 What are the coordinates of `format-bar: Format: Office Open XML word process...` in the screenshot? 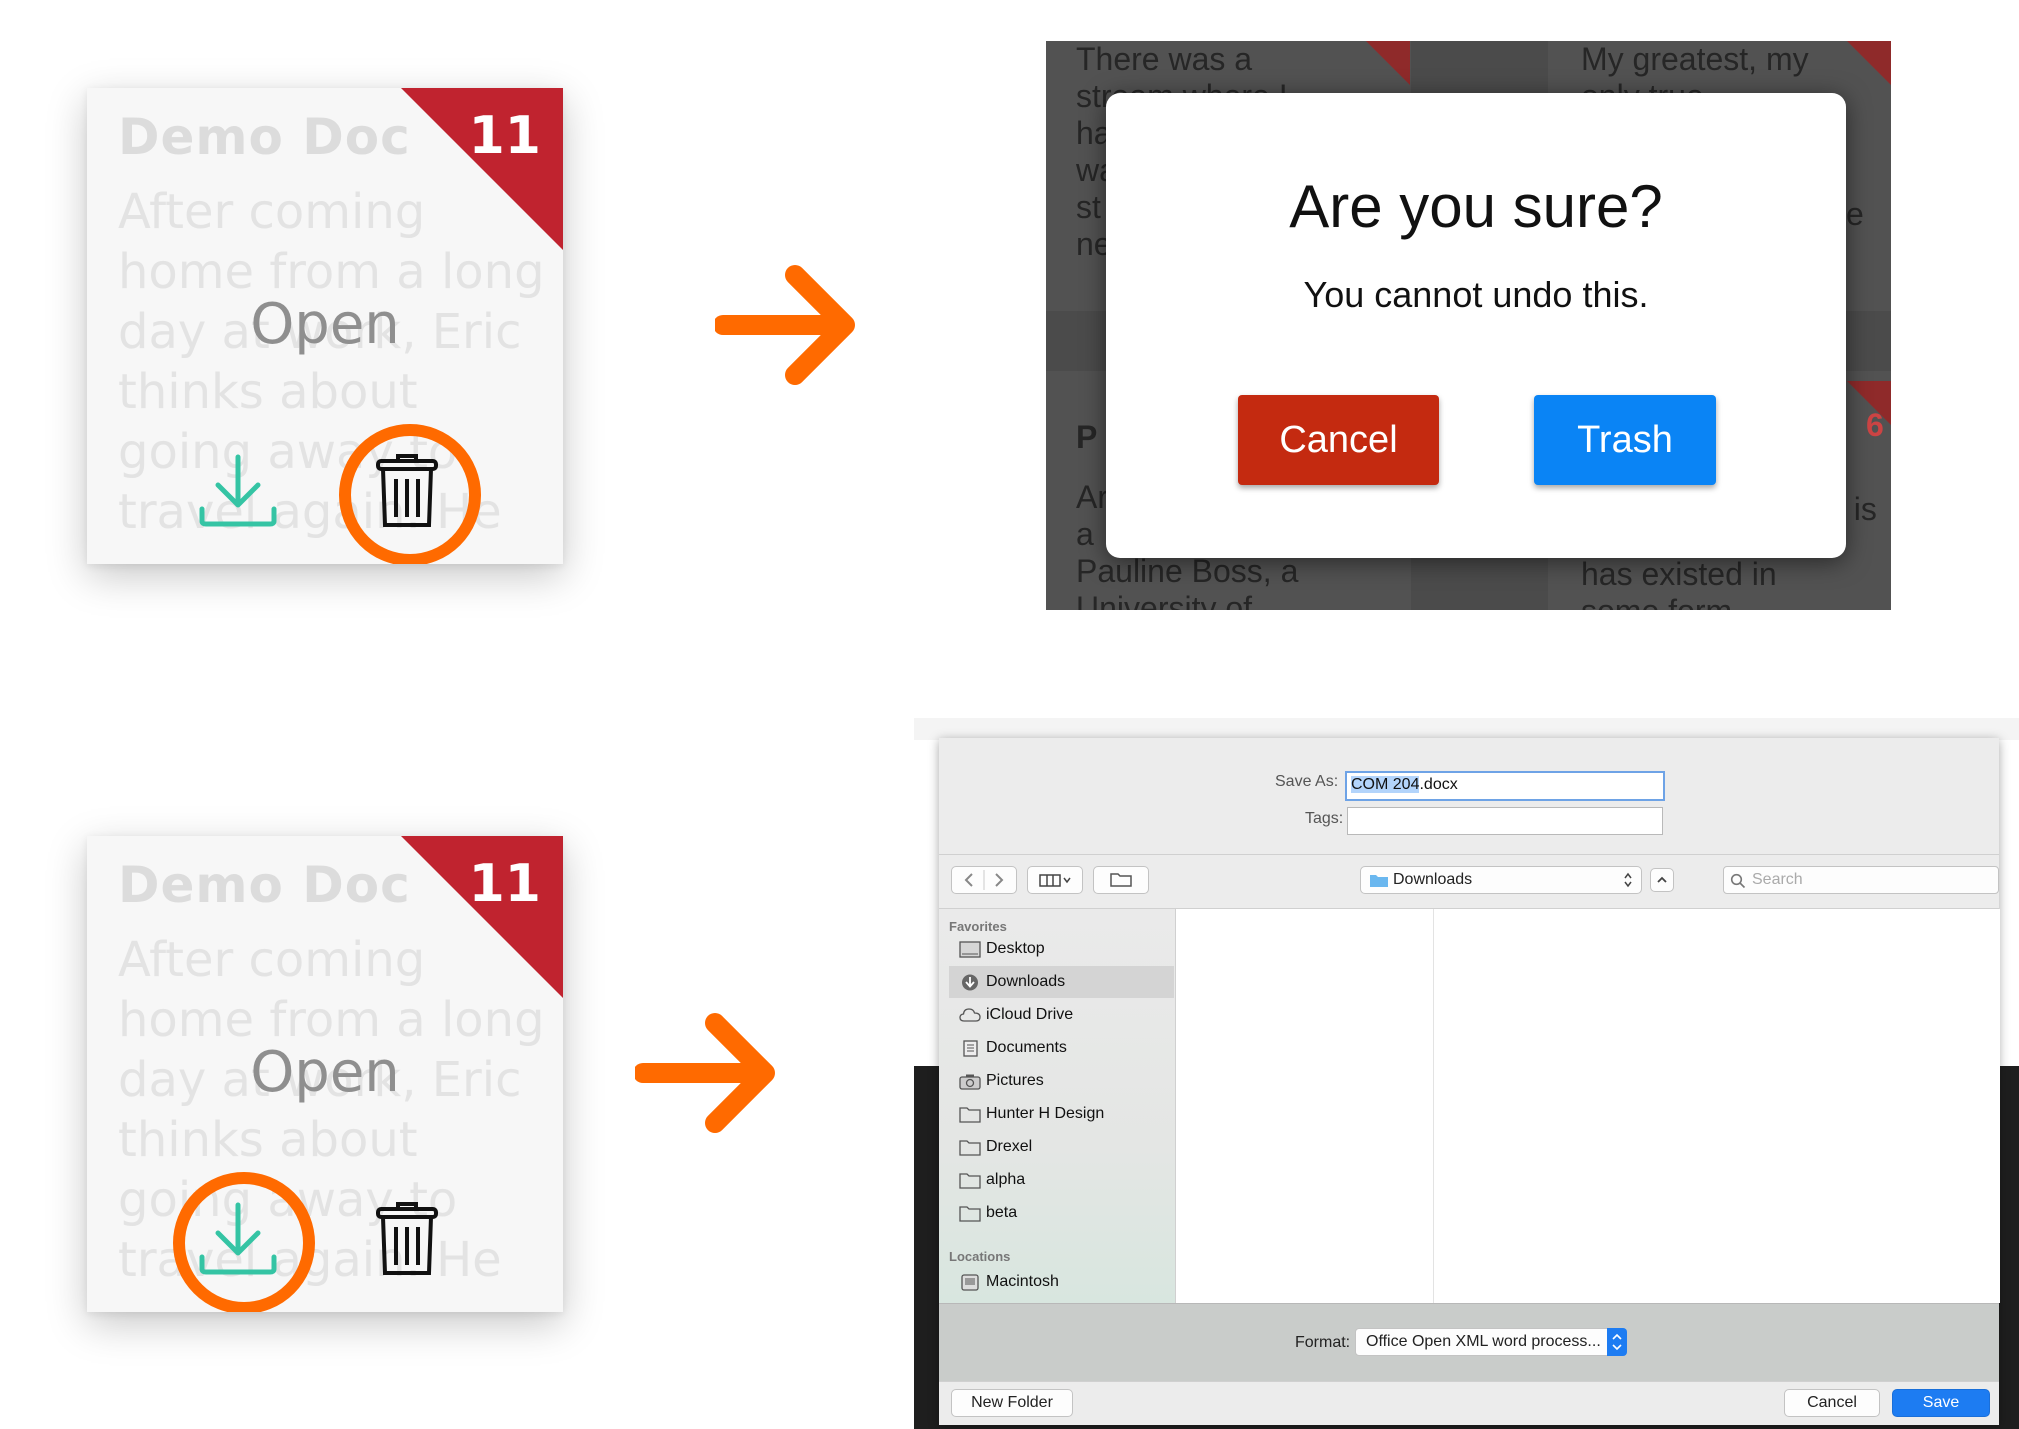 It's located at (1469, 1342).